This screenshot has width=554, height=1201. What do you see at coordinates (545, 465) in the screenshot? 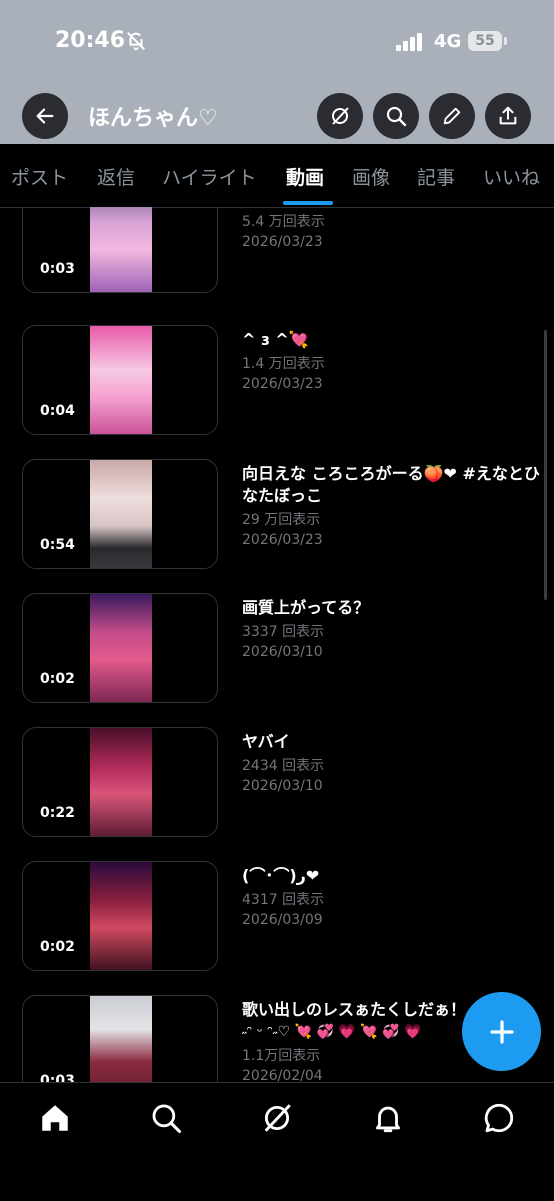
I see `scrollbar` at bounding box center [545, 465].